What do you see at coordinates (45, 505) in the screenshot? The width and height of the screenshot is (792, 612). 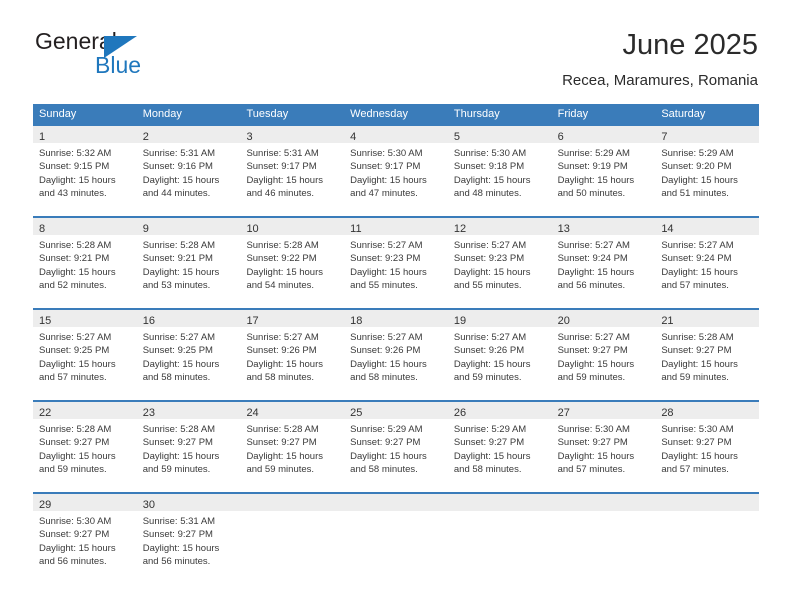 I see `day-number: 29` at bounding box center [45, 505].